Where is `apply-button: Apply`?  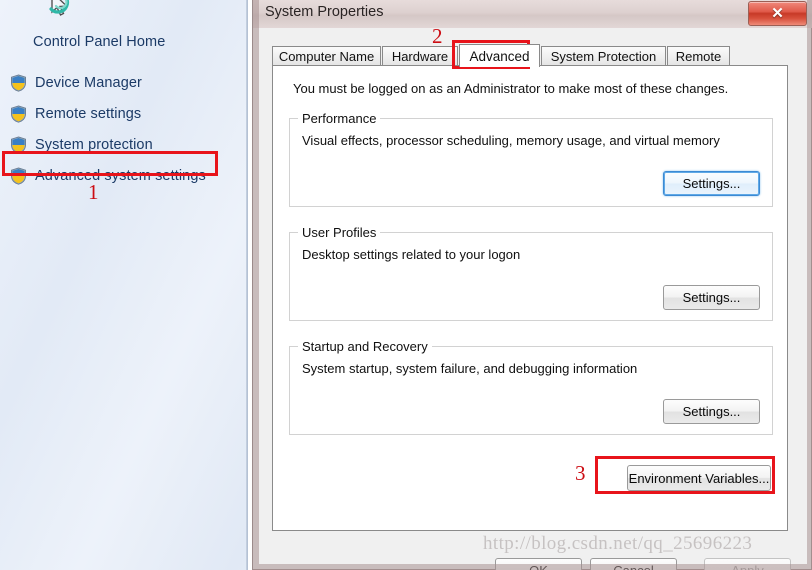 apply-button: Apply is located at coordinates (747, 564).